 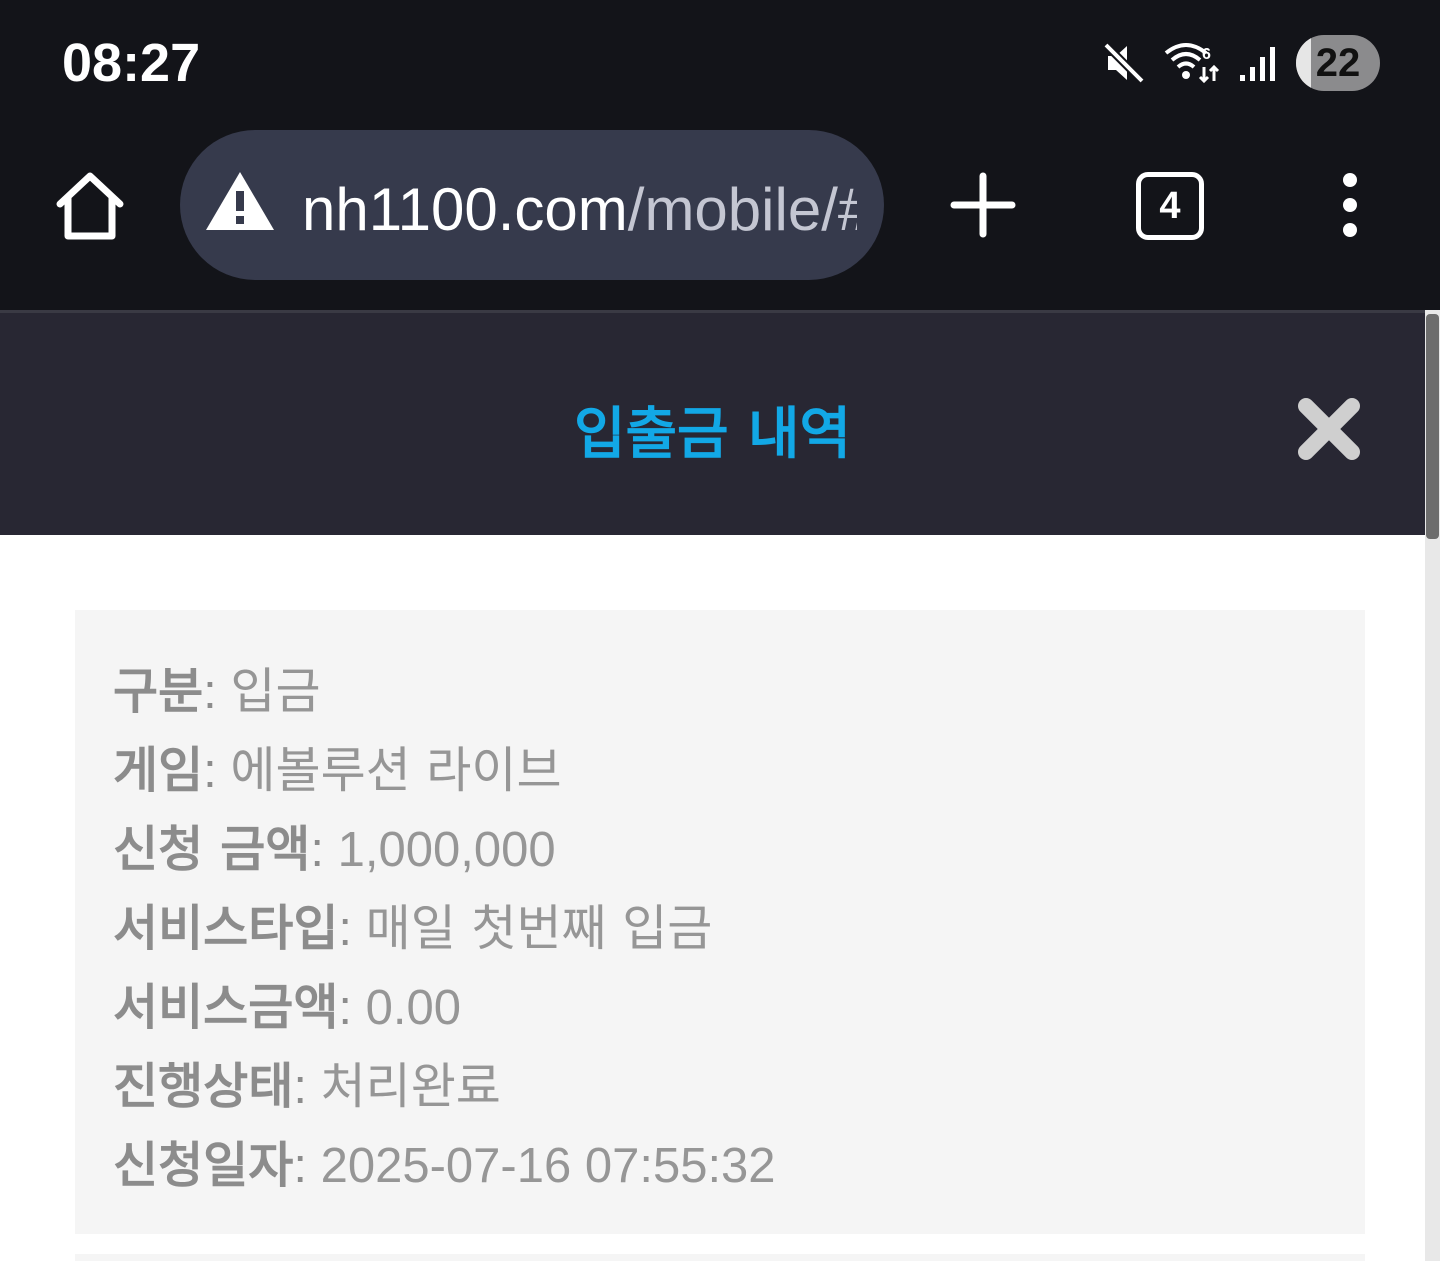 I want to click on browser-toolbar: nh1100.com/mobile/# 4, so click(x=720, y=216).